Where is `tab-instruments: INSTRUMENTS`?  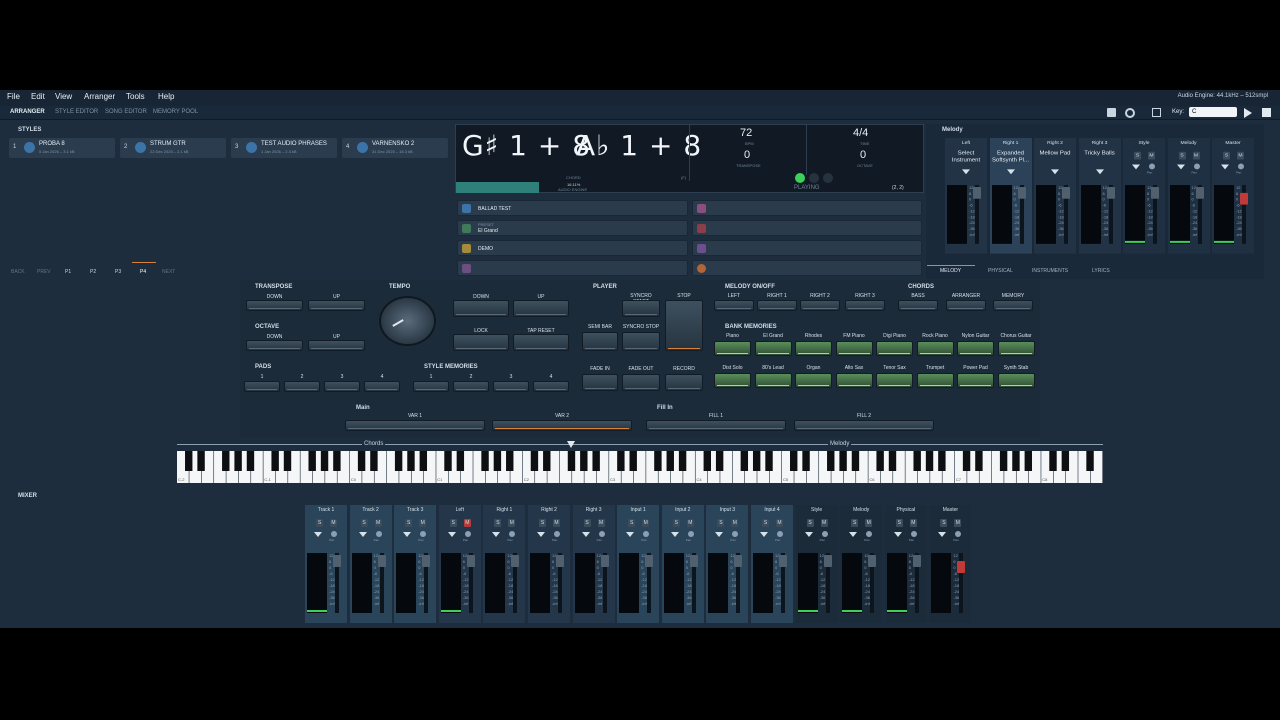 tab-instruments: INSTRUMENTS is located at coordinates (1050, 271).